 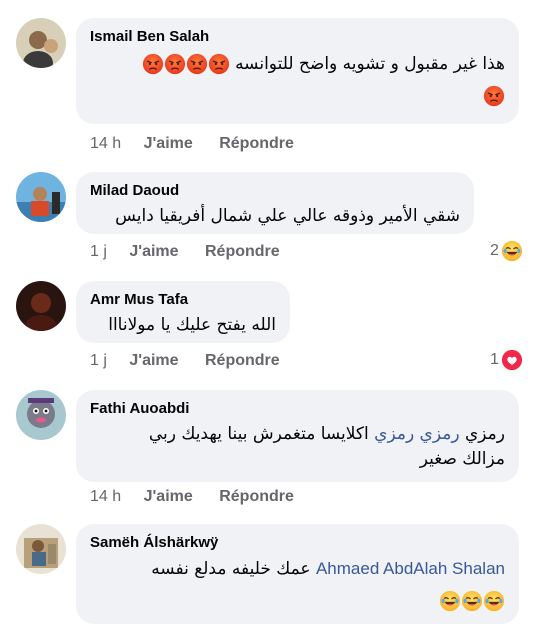 What do you see at coordinates (484, 434) in the screenshot?
I see `comment-text-pre: رمزي` at bounding box center [484, 434].